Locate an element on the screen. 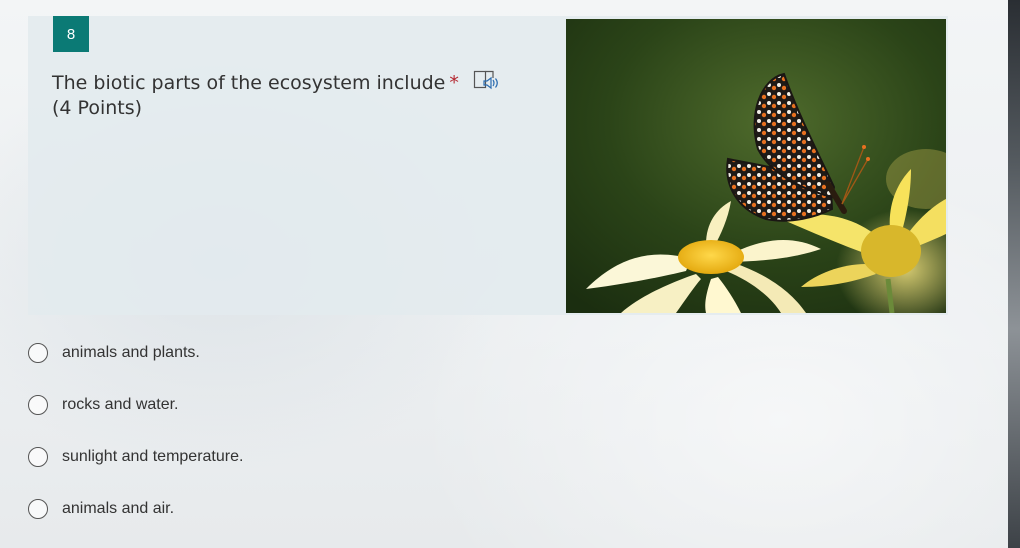 The image size is (1020, 548). option-label: rocks and water. is located at coordinates (120, 404).